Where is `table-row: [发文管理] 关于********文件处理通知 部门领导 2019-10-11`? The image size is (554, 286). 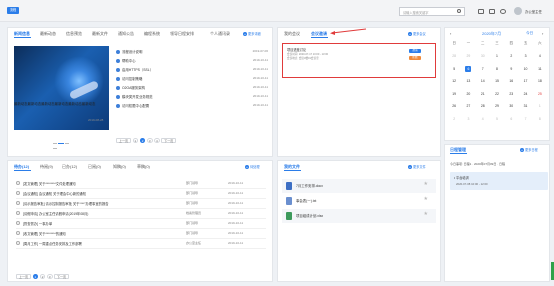
table-row: [发文管理] 关于********文件处理通知 部门领导 2019-10-11 is located at coordinates (141, 184).